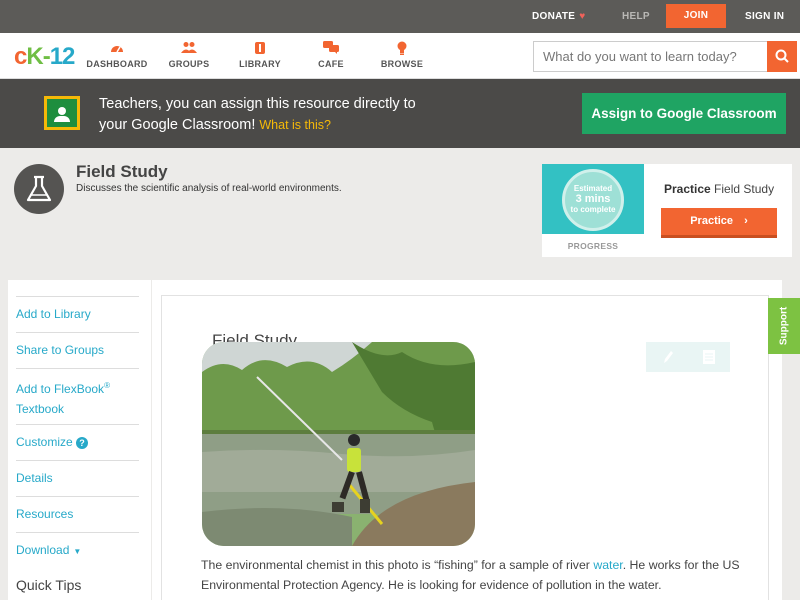 The image size is (800, 600). Describe the element at coordinates (40, 409) in the screenshot. I see `flexbook-label-2: Textbook` at that location.